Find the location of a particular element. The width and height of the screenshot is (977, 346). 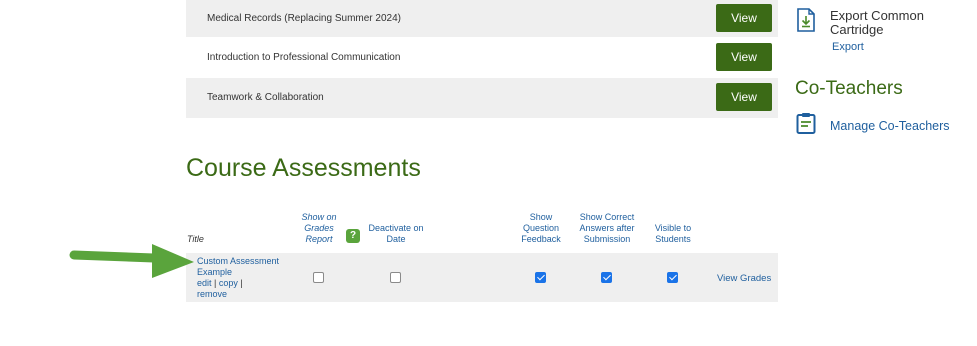

col-show-answers: Show Correct Answers after Submission is located at coordinates (607, 228).